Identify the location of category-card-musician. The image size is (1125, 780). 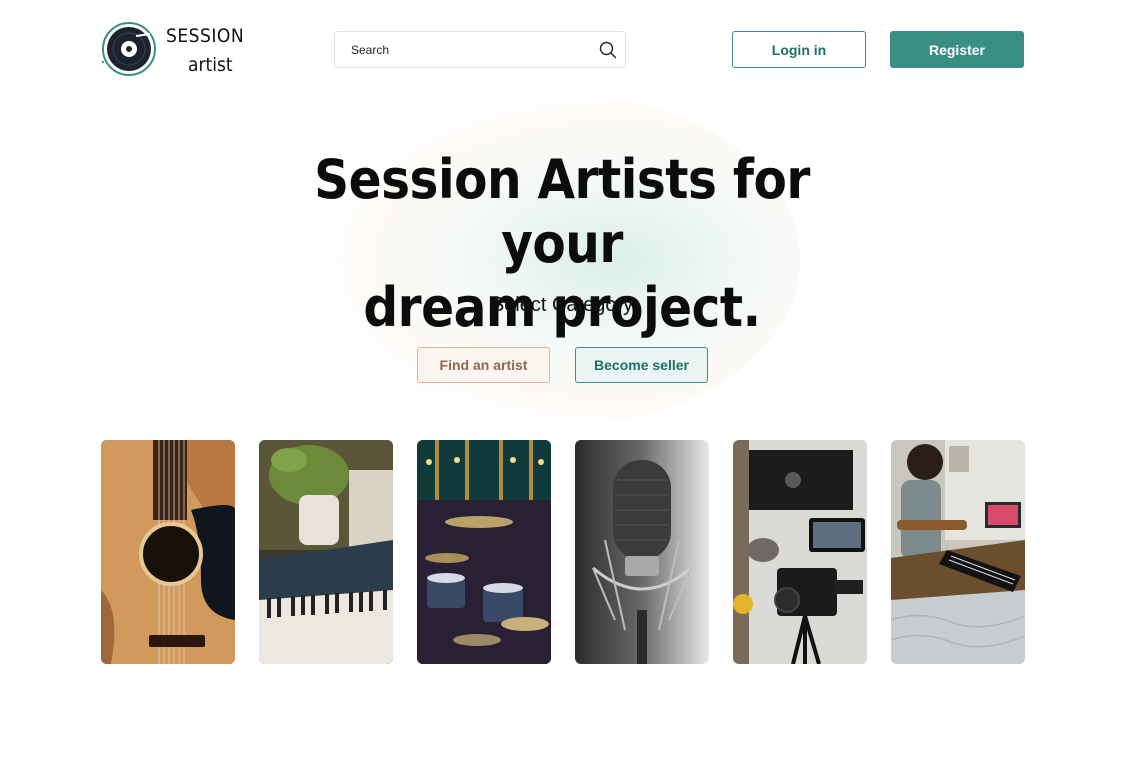
(958, 552).